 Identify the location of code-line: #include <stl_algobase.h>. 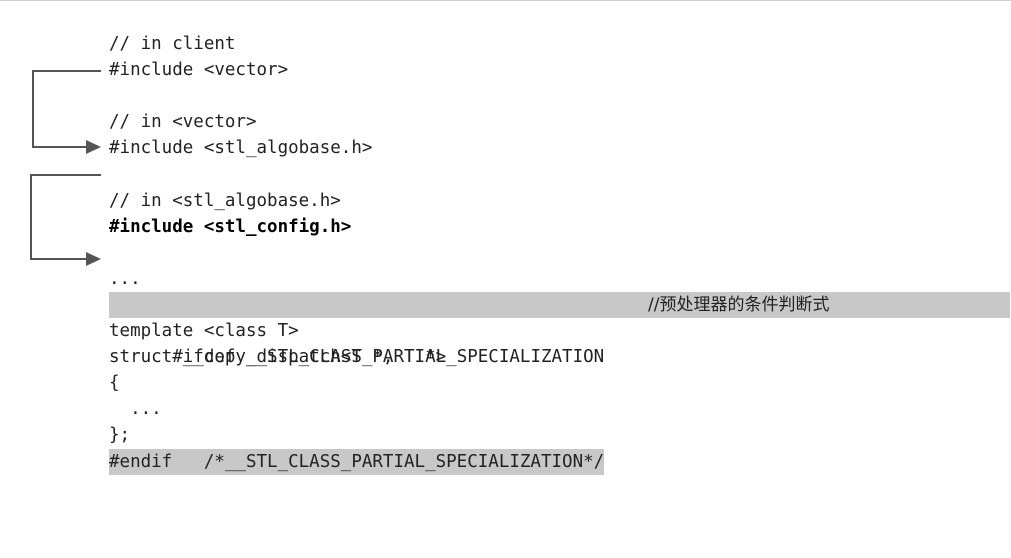
(560, 148).